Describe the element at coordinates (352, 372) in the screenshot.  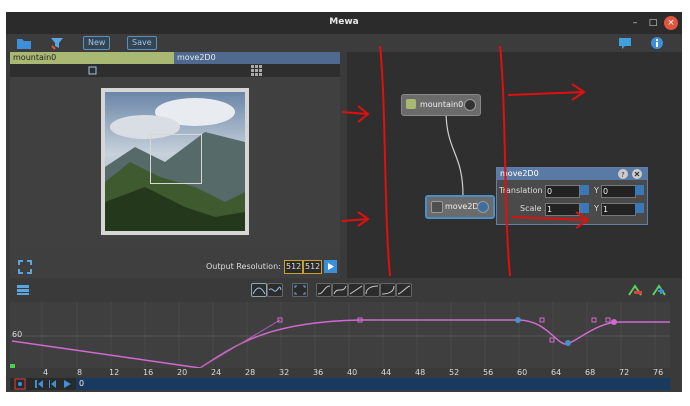
I see `x-tick-label: 40` at that location.